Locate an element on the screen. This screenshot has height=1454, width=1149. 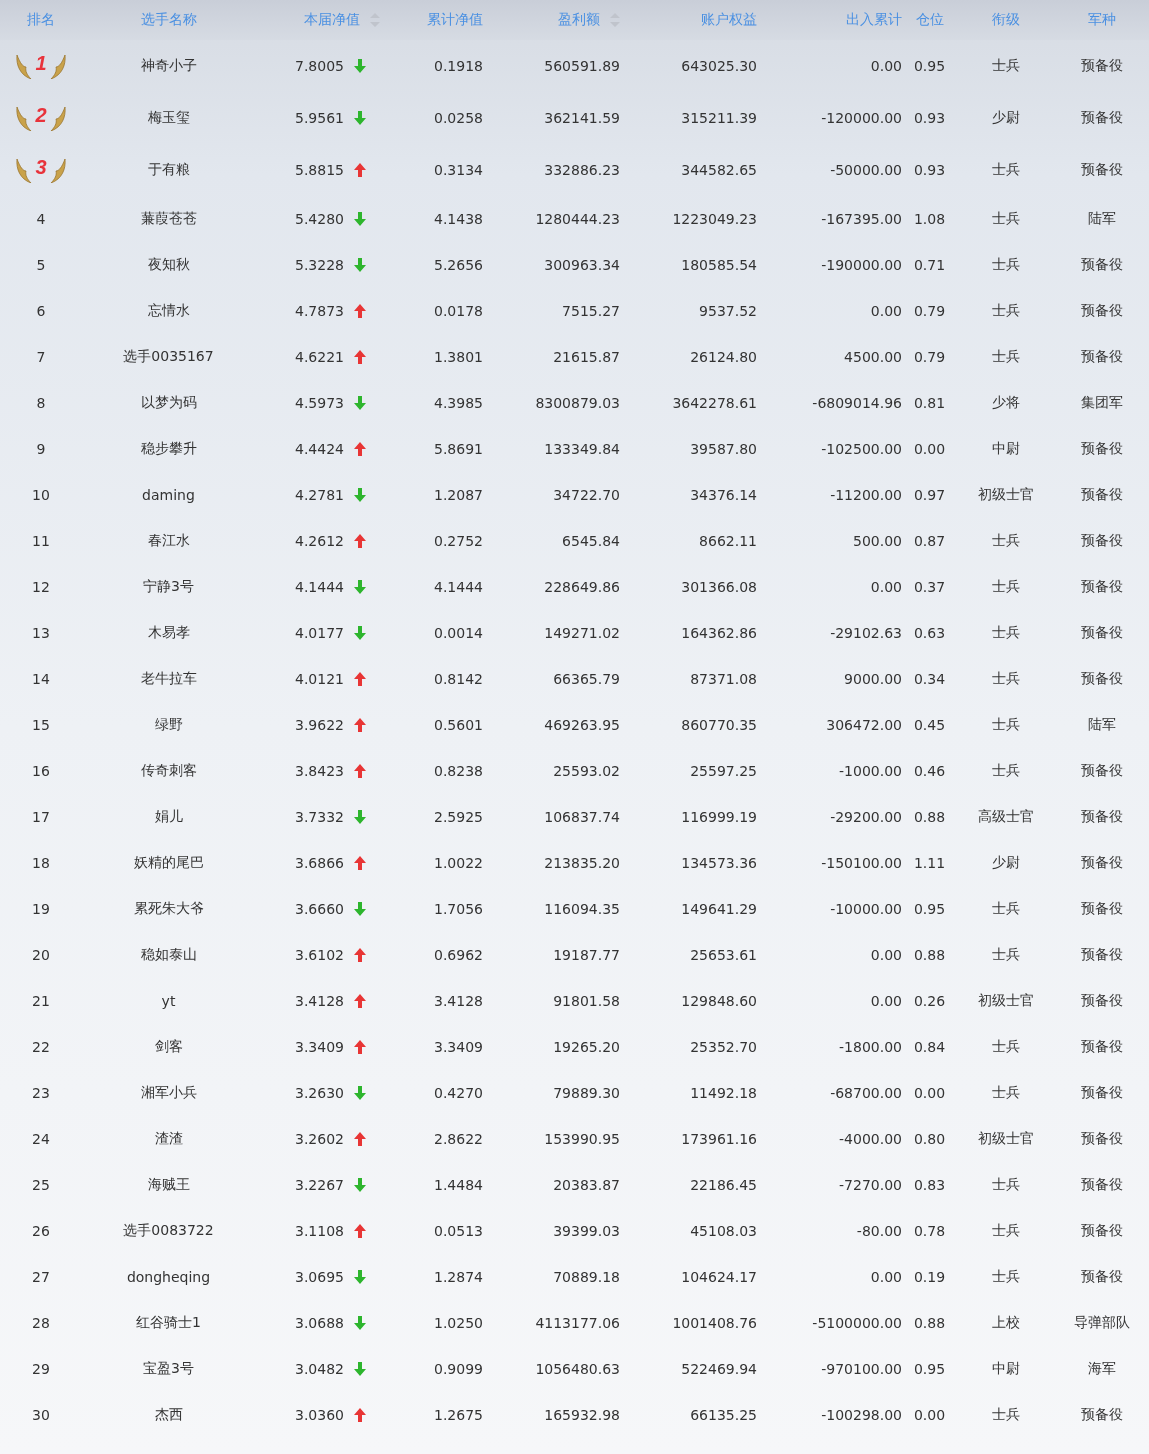
profit-amount: 79889.30 is located at coordinates (586, 1093).